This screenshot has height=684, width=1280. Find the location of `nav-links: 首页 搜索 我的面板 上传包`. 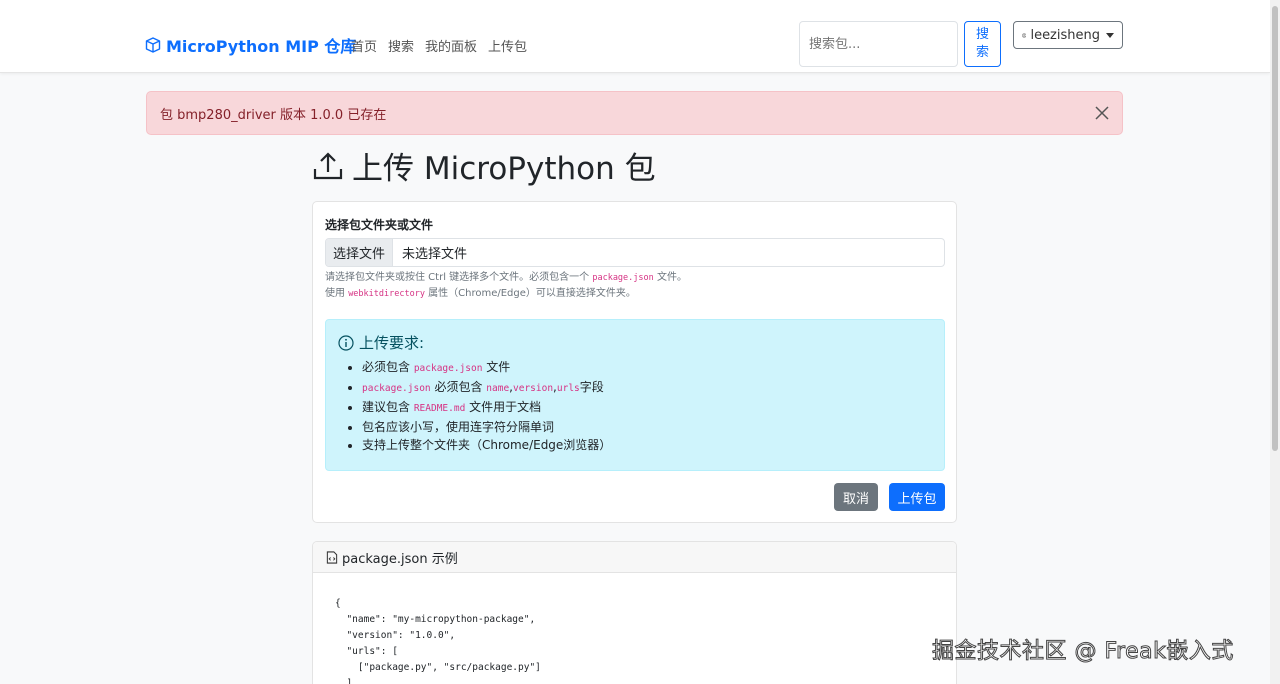

nav-links: 首页 搜索 我的面板 上传包 is located at coordinates (439, 45).